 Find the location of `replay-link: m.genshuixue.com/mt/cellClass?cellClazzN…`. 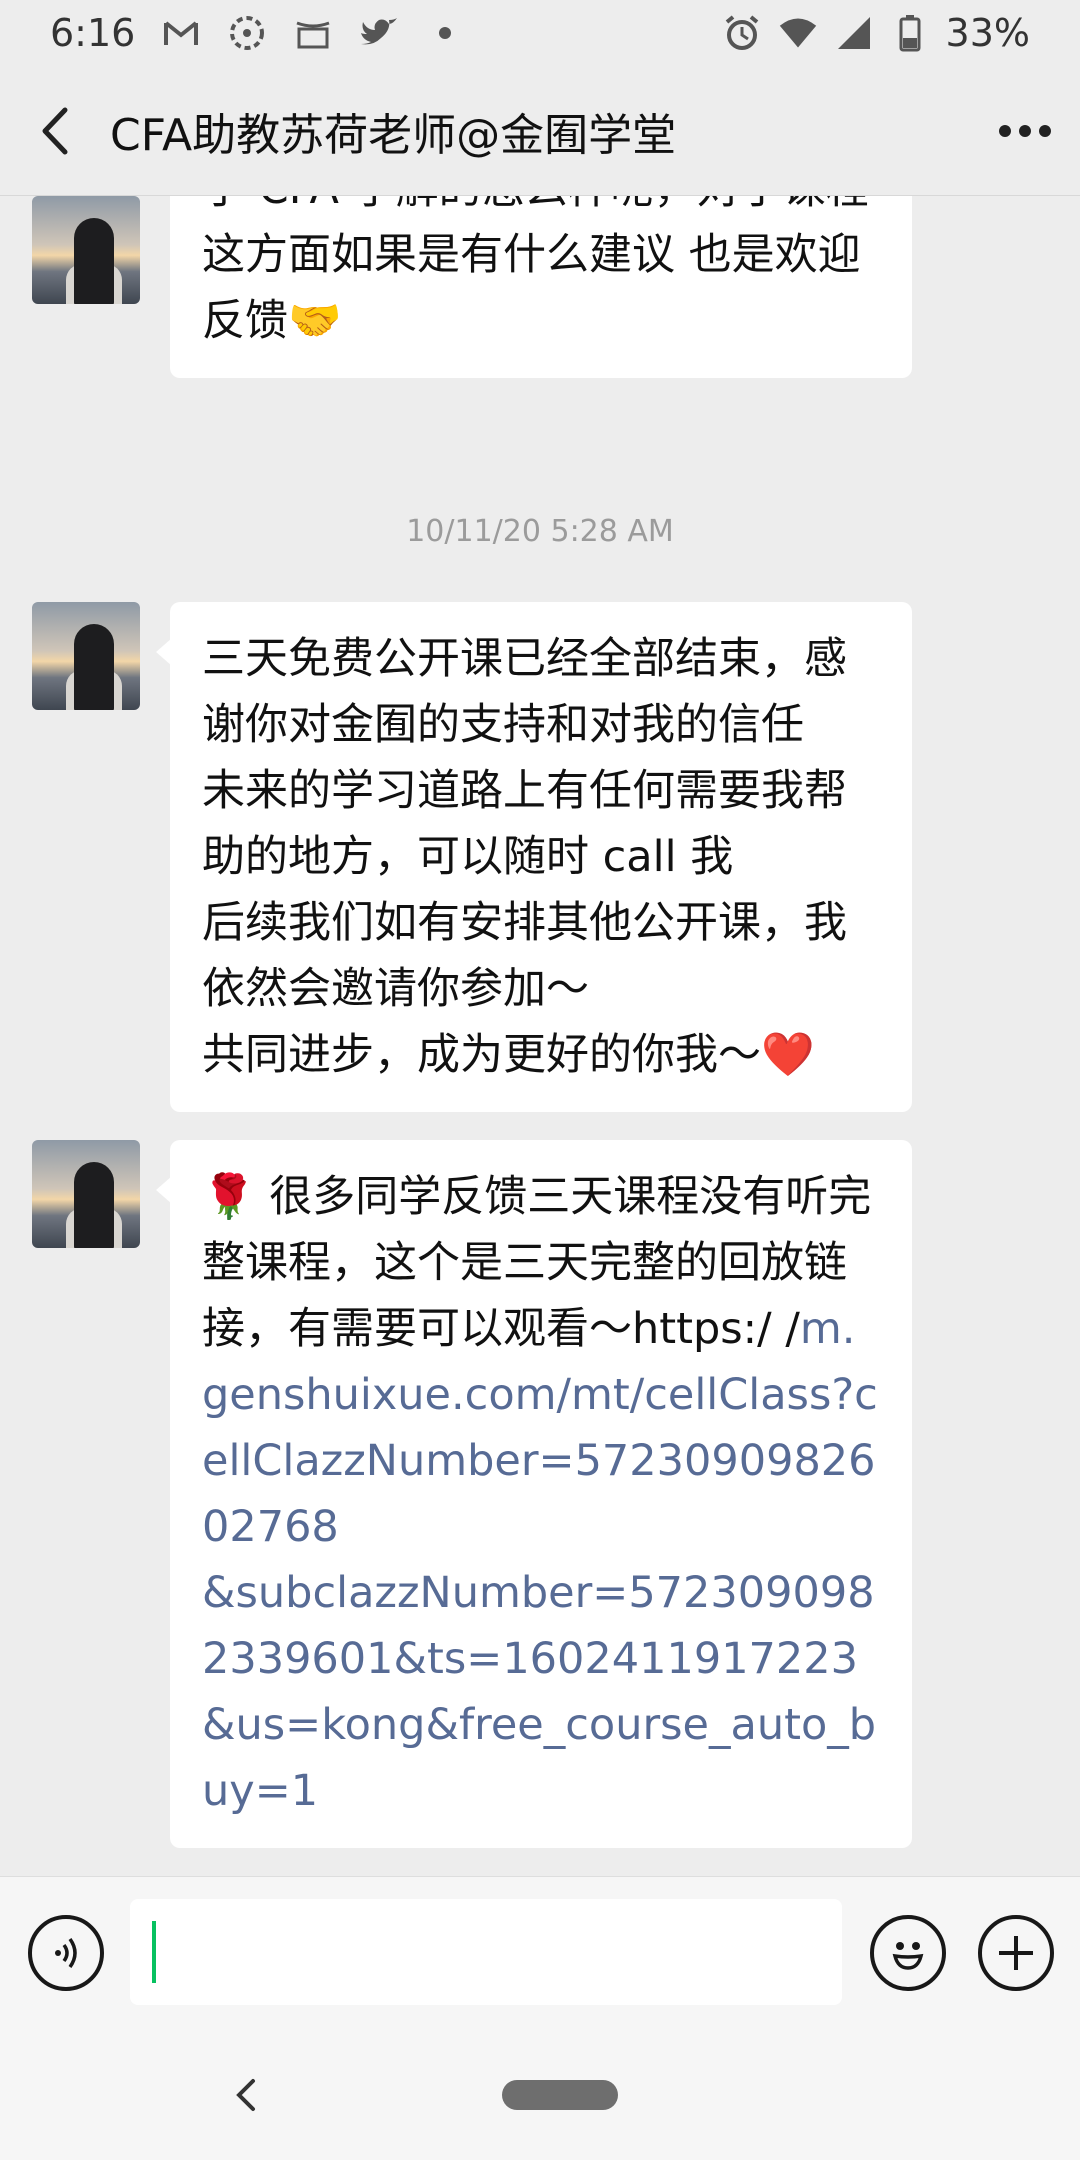

replay-link: m.genshuixue.com/mt/cellClass?cellClazzN… is located at coordinates (540, 1560).